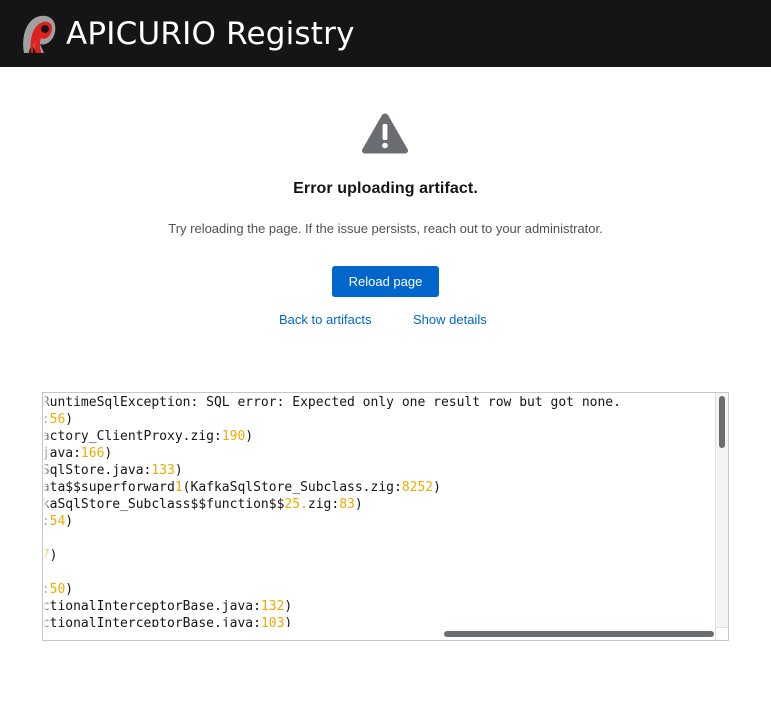 The image size is (771, 717). What do you see at coordinates (332, 521) in the screenshot?
I see `stack-trace-line: .t.java:54)` at bounding box center [332, 521].